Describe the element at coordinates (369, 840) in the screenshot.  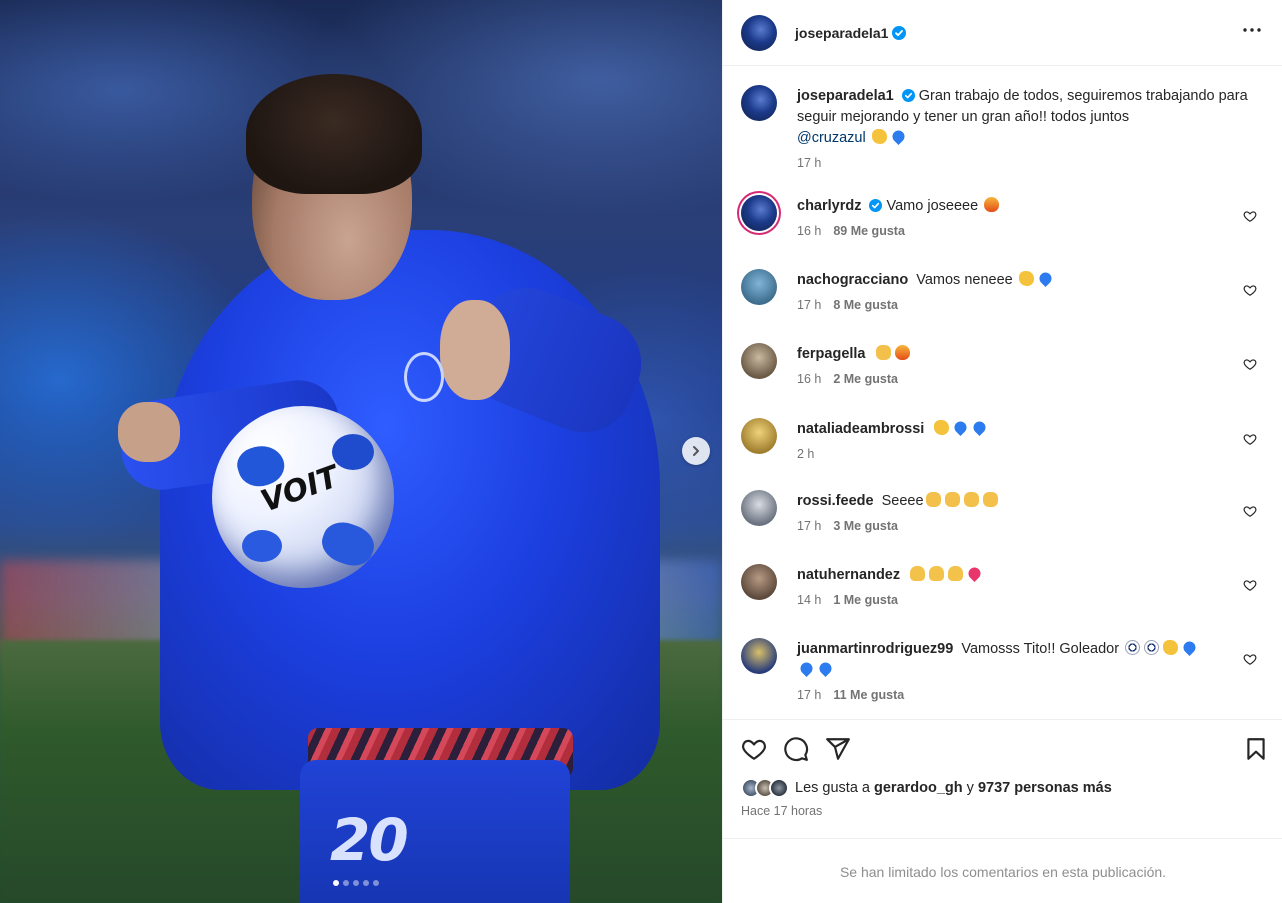
I see `shorts-number: 20` at that location.